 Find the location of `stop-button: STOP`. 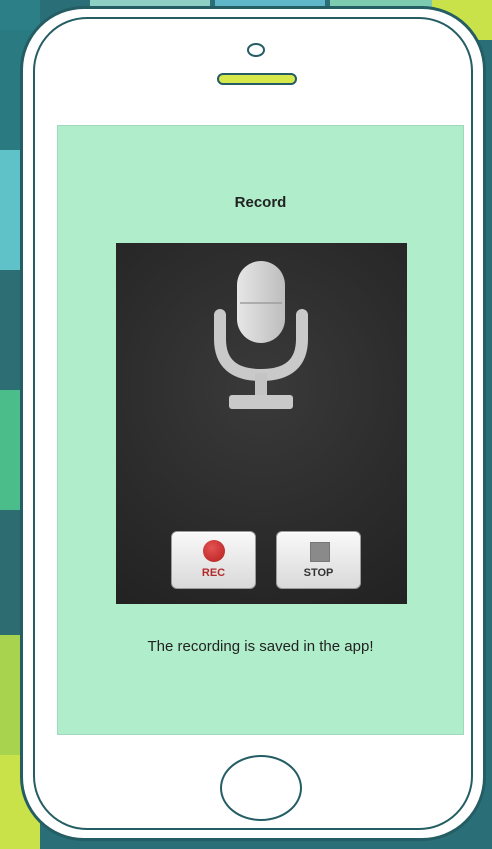

stop-button: STOP is located at coordinates (318, 560).